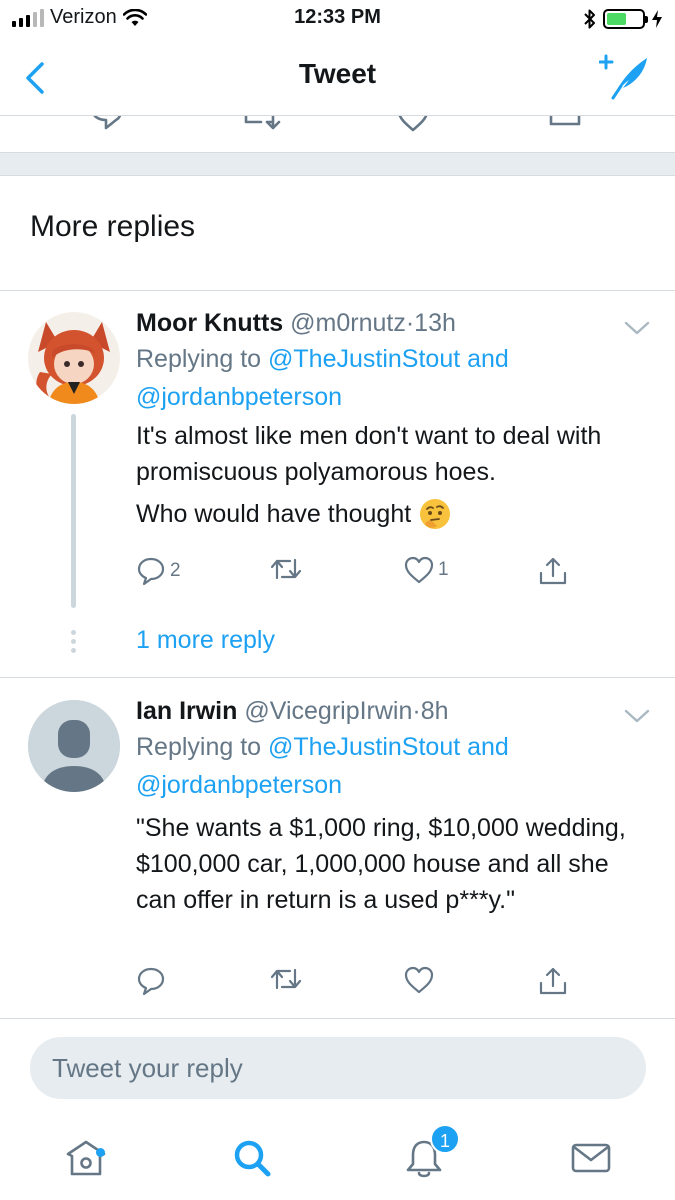  I want to click on like-icon, so click(413, 125).